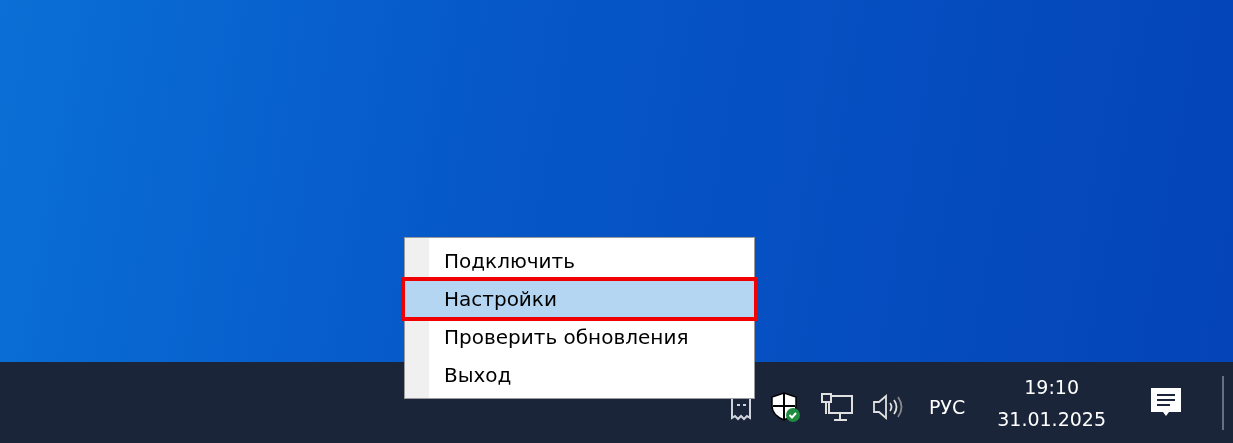 This screenshot has width=1233, height=443. I want to click on clock-date: 31.01.2025, so click(1051, 418).